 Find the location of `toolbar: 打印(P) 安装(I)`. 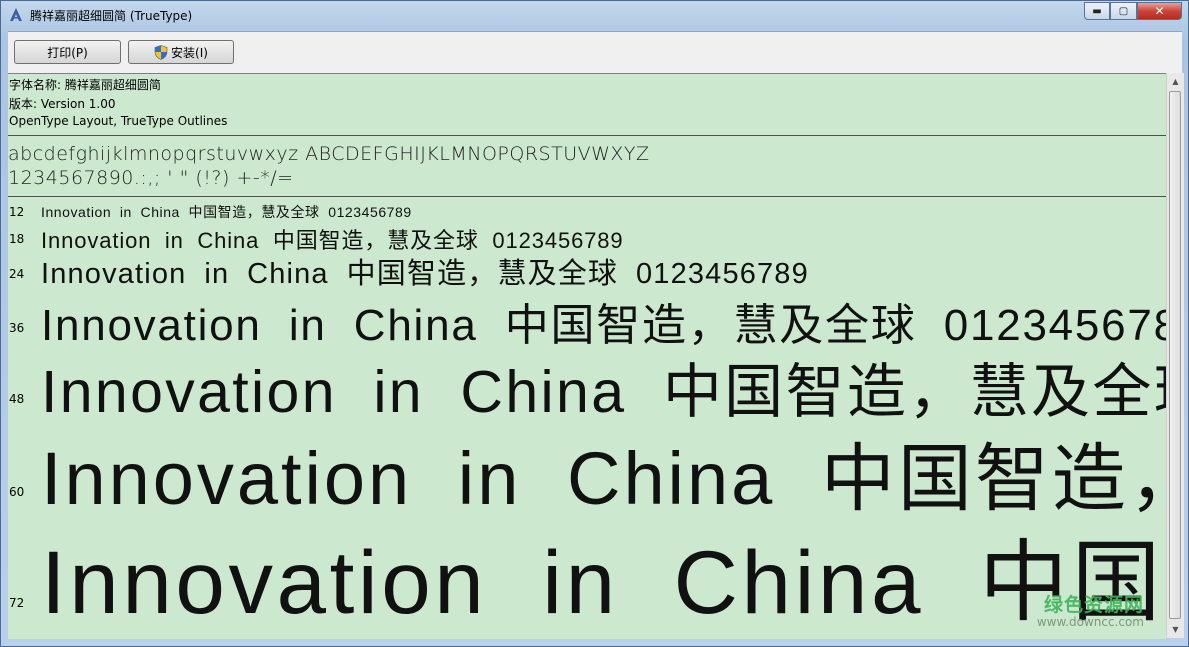

toolbar: 打印(P) 安装(I) is located at coordinates (595, 52).